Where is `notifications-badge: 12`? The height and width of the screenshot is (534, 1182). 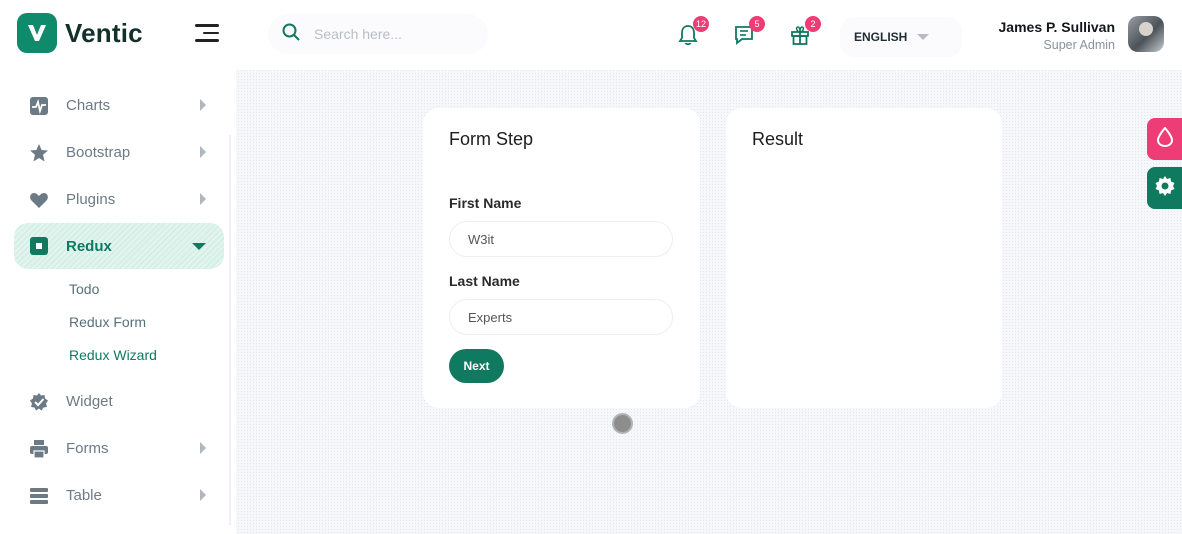
notifications-badge: 12 is located at coordinates (700, 24).